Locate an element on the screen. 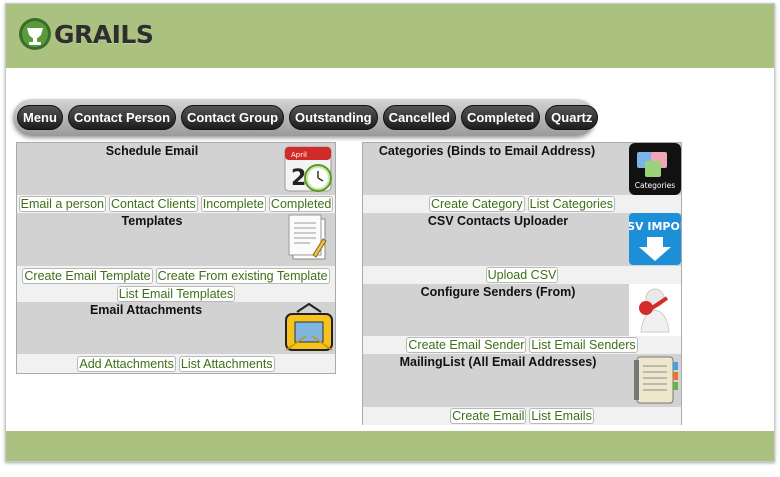 The image size is (780, 477). csv-icon-label: .CSV IMPORT is located at coordinates (655, 226).